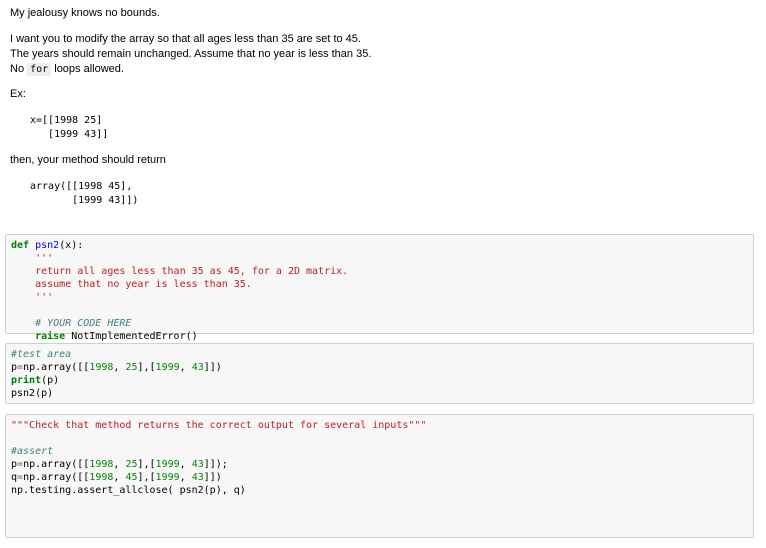 The image size is (766, 548). Describe the element at coordinates (47, 245) in the screenshot. I see `function-name: psn2` at that location.